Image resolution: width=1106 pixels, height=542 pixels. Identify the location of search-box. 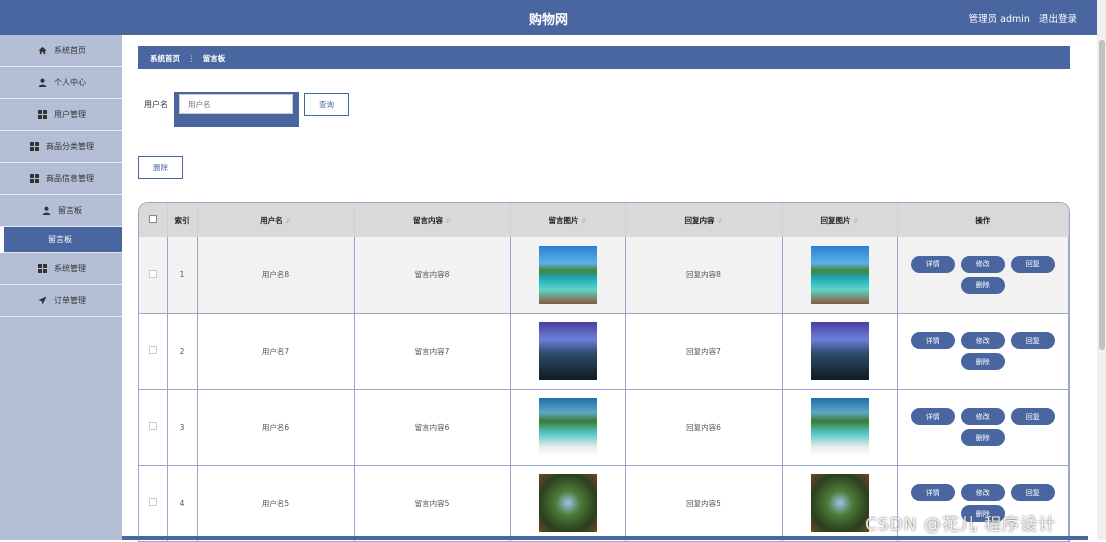
(236, 109).